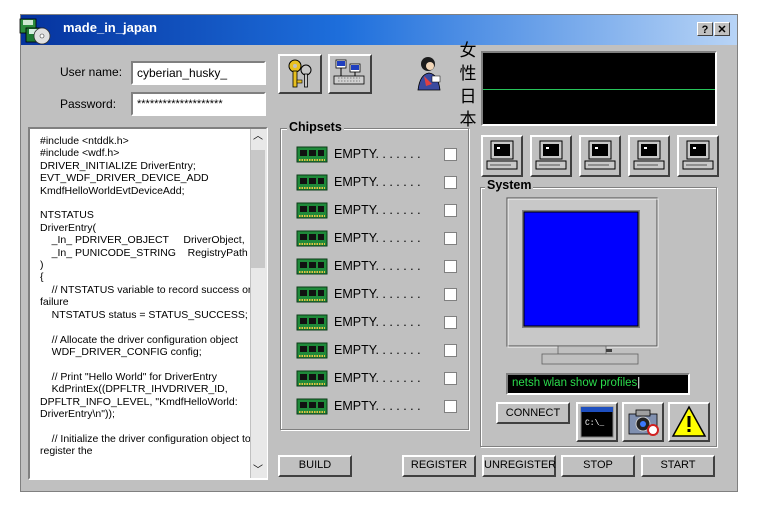  Describe the element at coordinates (533, 413) in the screenshot. I see `connect-button: CONNECT` at that location.